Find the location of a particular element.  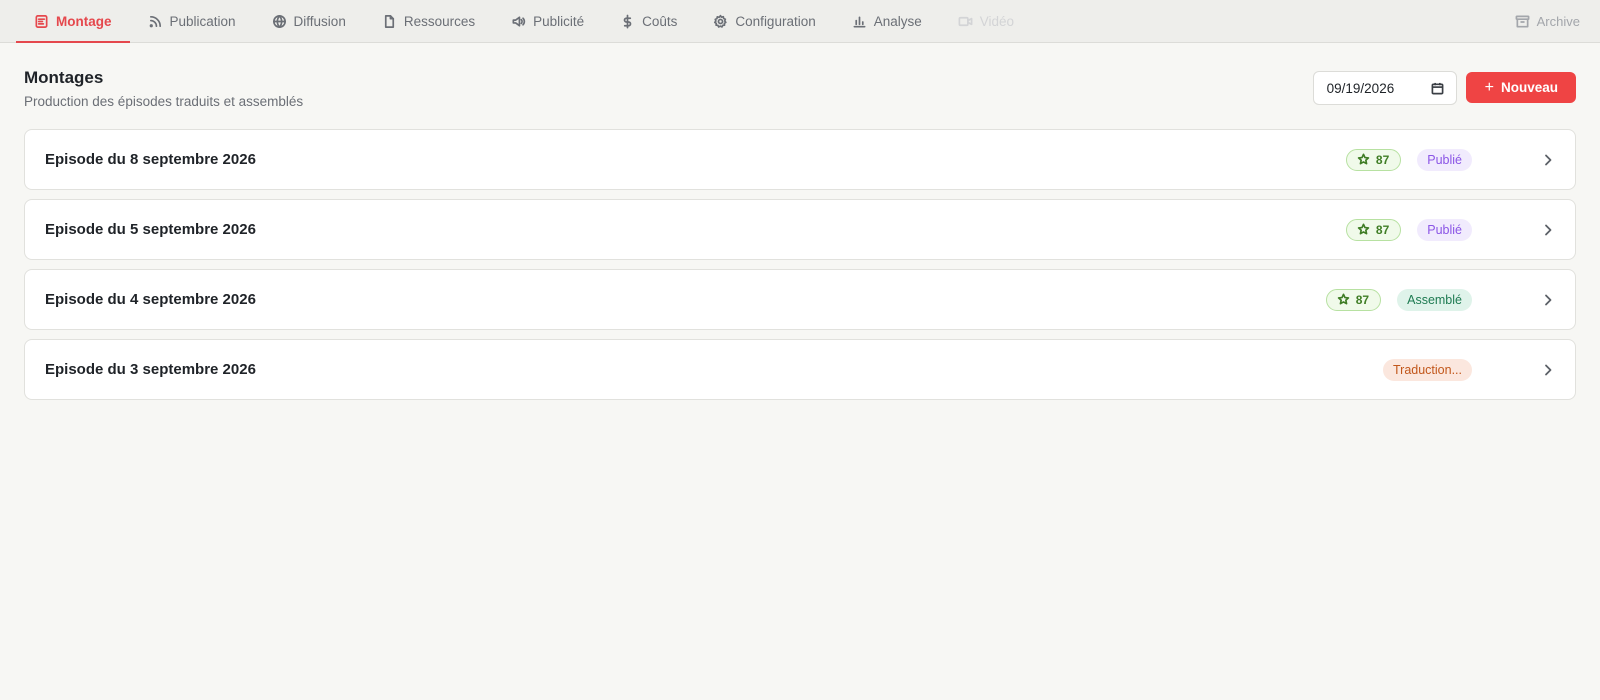

tab-label: Archive is located at coordinates (1558, 21).